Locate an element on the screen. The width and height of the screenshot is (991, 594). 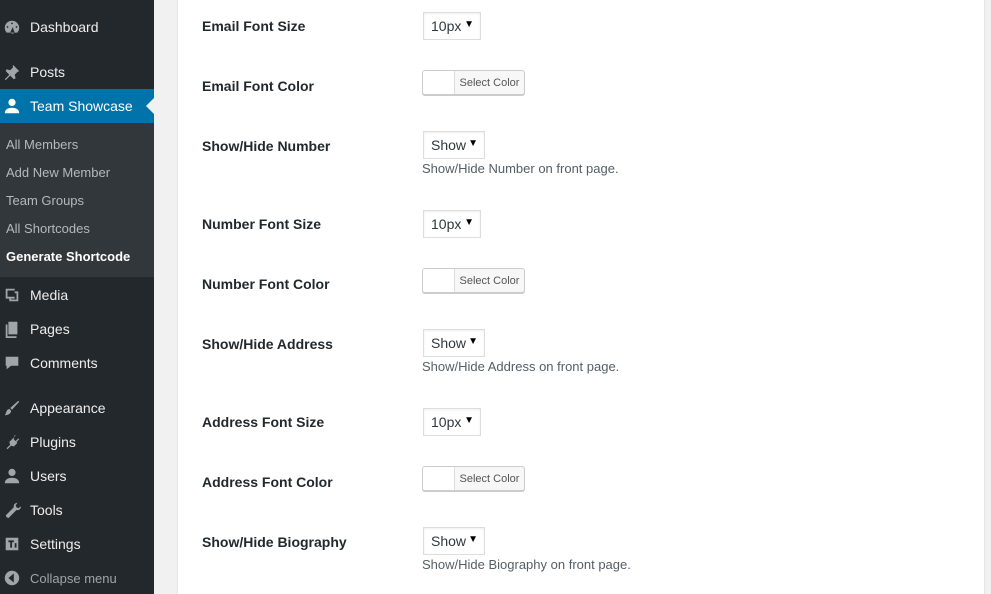
show-biography-description: Show/Hide Biography on front page. is located at coordinates (526, 564).